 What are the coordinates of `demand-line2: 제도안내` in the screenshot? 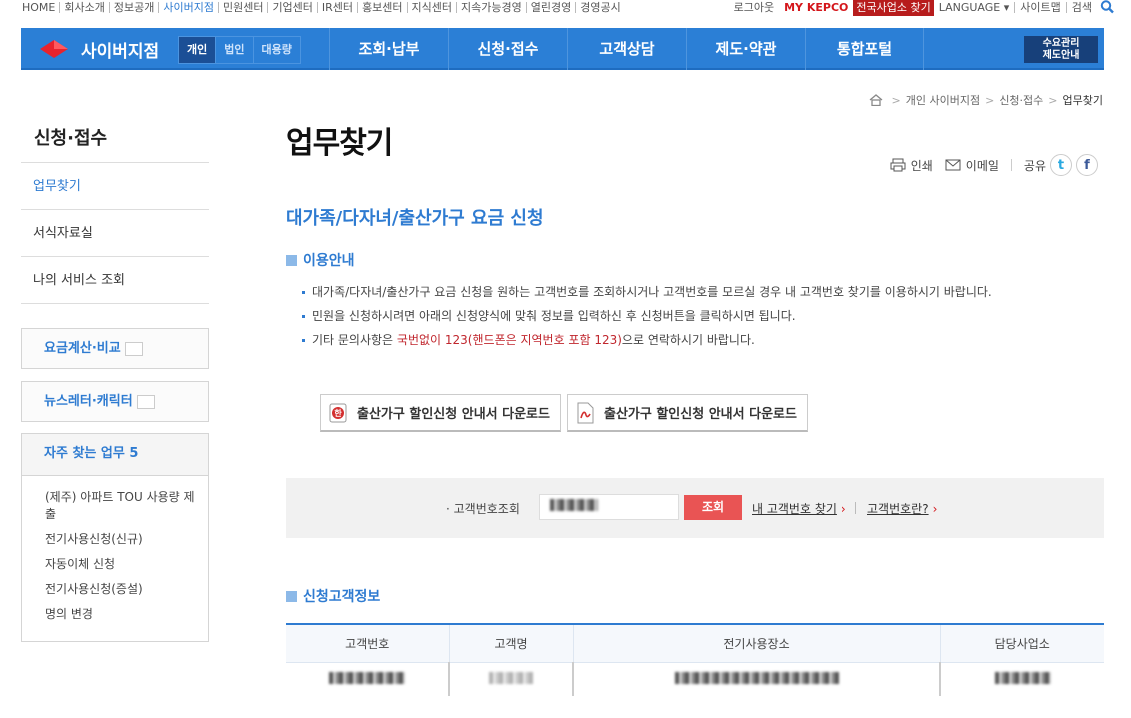 It's located at (1061, 55).